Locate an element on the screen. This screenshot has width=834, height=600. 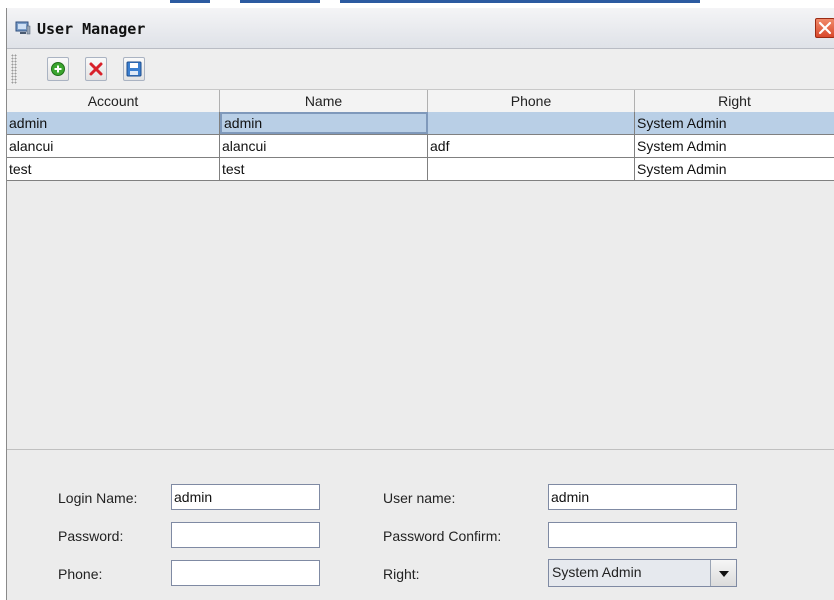
table-cell-name: test is located at coordinates (324, 169).